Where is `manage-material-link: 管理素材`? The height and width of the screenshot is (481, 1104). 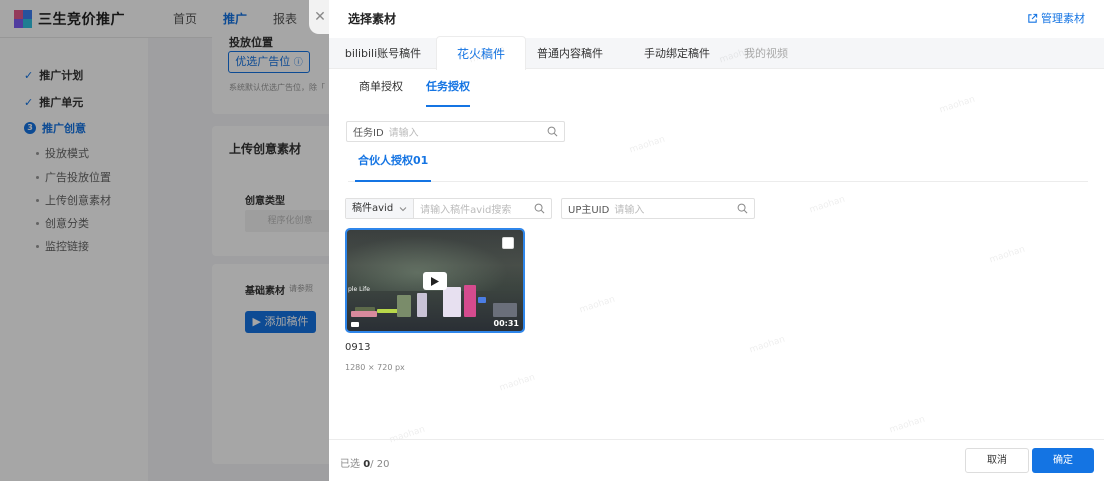
manage-material-link: 管理素材 is located at coordinates (1056, 18).